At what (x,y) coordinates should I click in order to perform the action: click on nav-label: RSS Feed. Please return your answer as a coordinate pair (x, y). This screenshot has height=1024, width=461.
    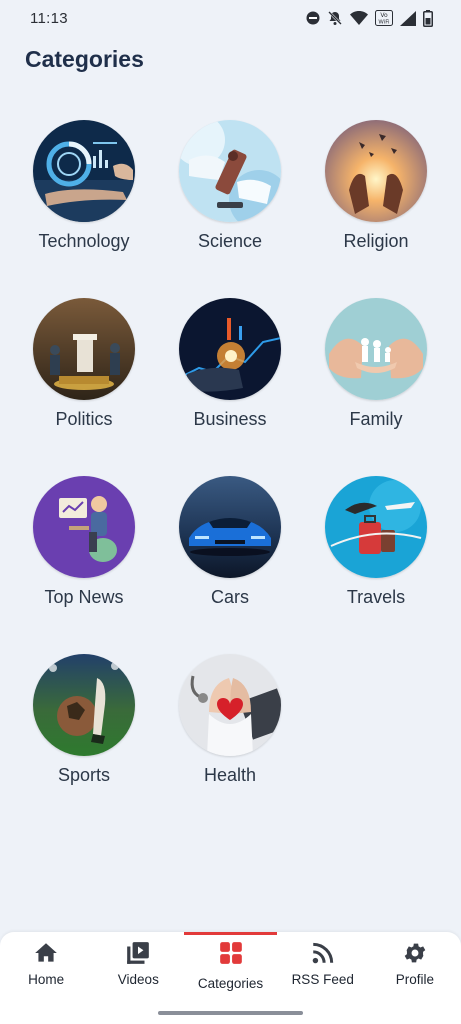
    Looking at the image, I should click on (322, 979).